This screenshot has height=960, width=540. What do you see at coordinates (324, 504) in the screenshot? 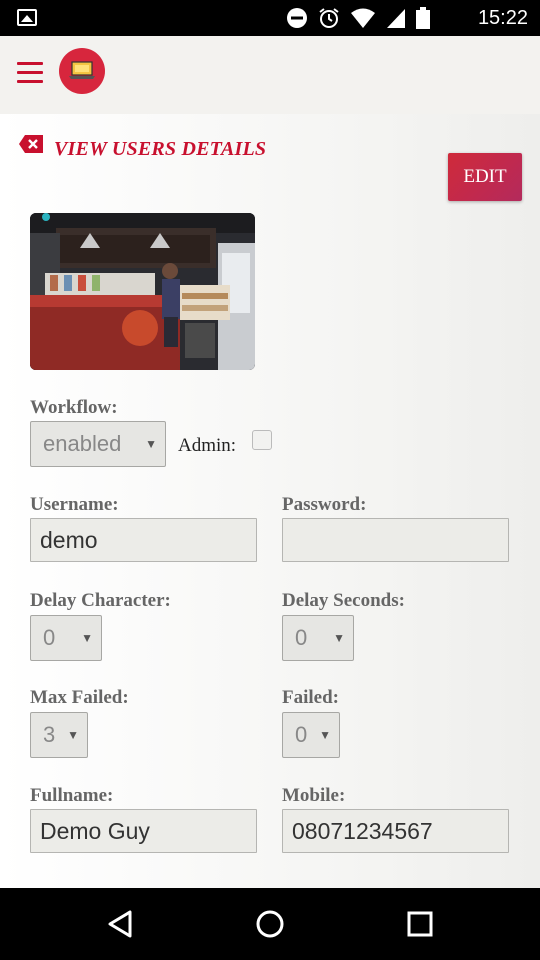
I see `password-label: Password:` at bounding box center [324, 504].